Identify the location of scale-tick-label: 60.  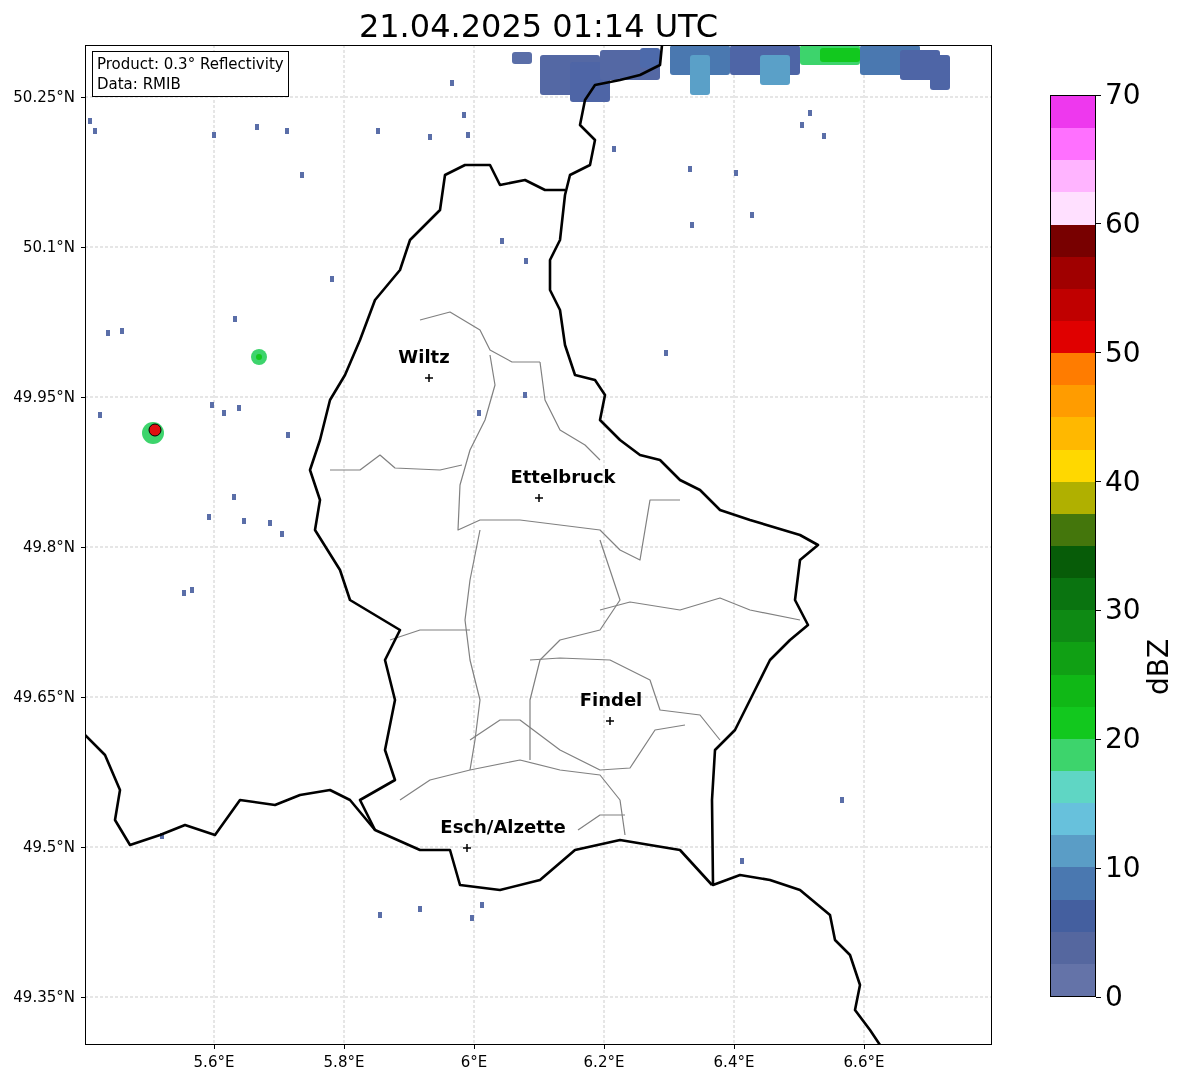
(1123, 223).